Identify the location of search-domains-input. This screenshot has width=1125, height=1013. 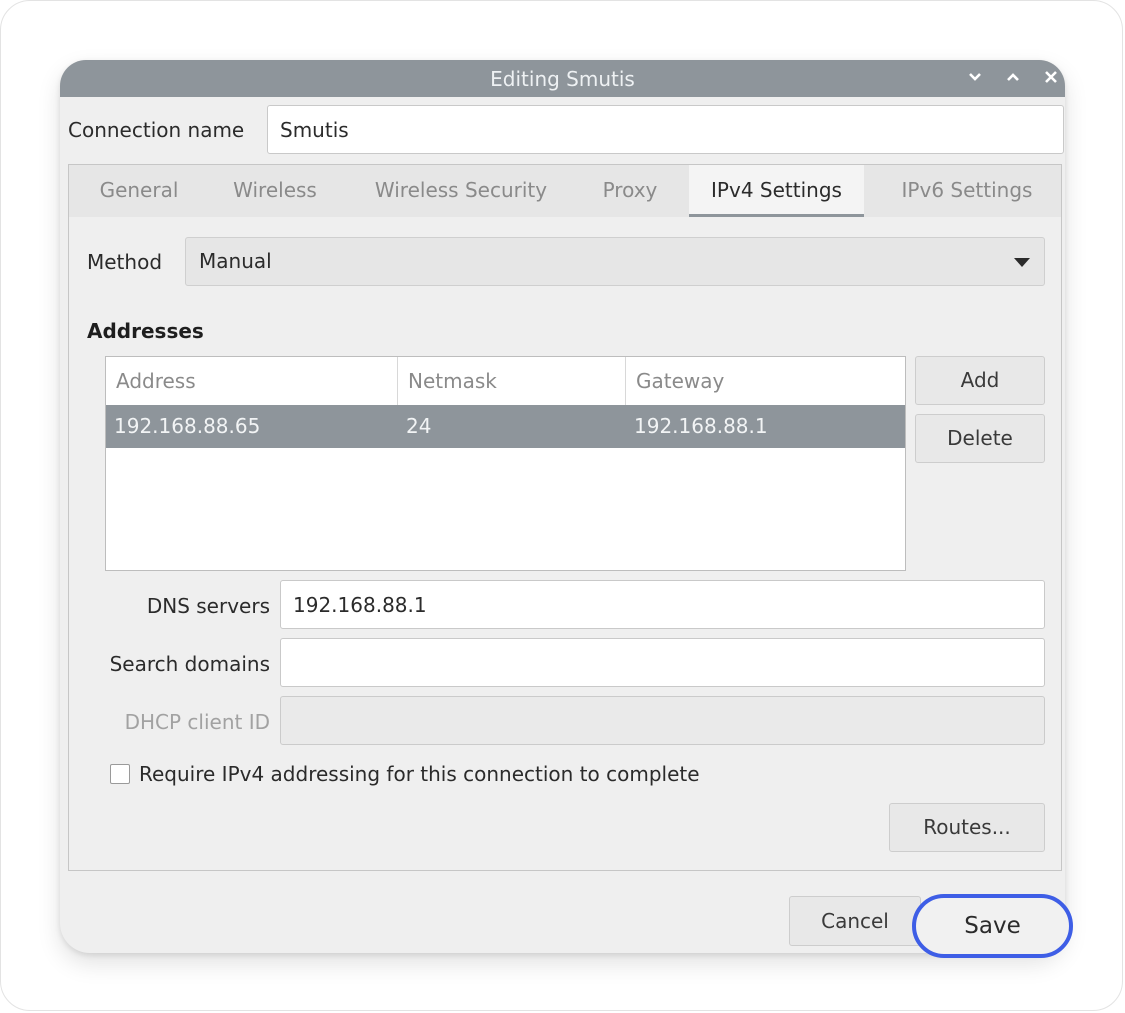
(662, 662).